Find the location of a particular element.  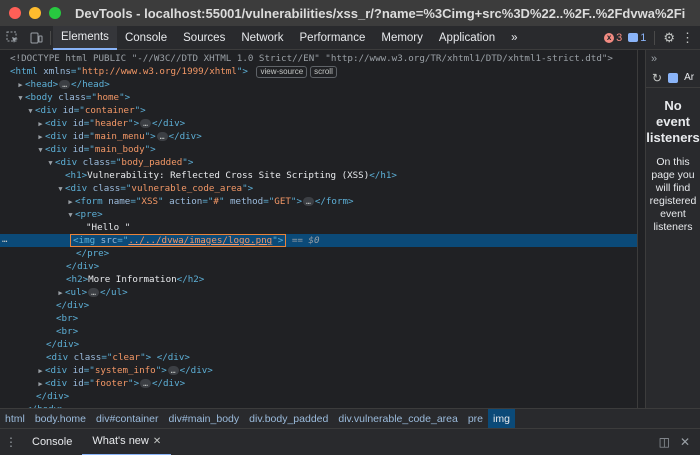

h2-text: More Information is located at coordinates (132, 279).